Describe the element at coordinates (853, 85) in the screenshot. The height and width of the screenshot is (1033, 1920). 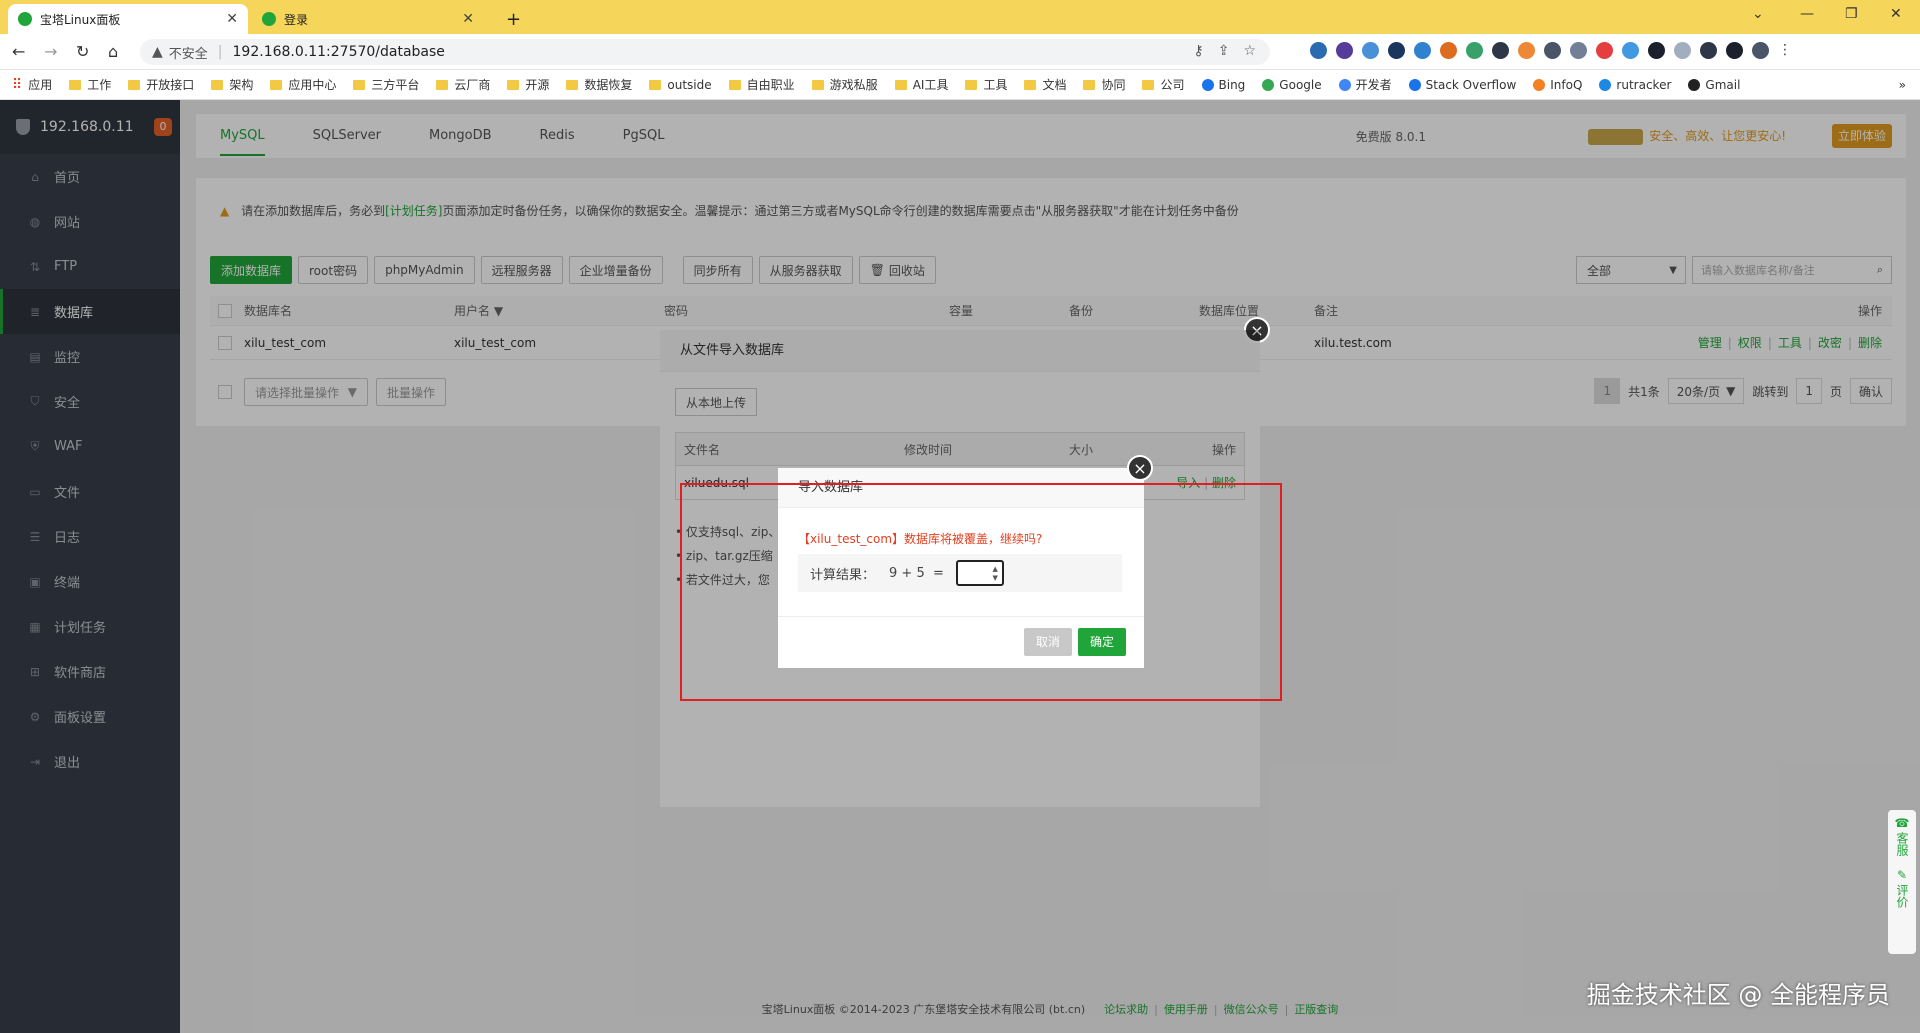
I see `bookmark-label: 游戏私服` at that location.